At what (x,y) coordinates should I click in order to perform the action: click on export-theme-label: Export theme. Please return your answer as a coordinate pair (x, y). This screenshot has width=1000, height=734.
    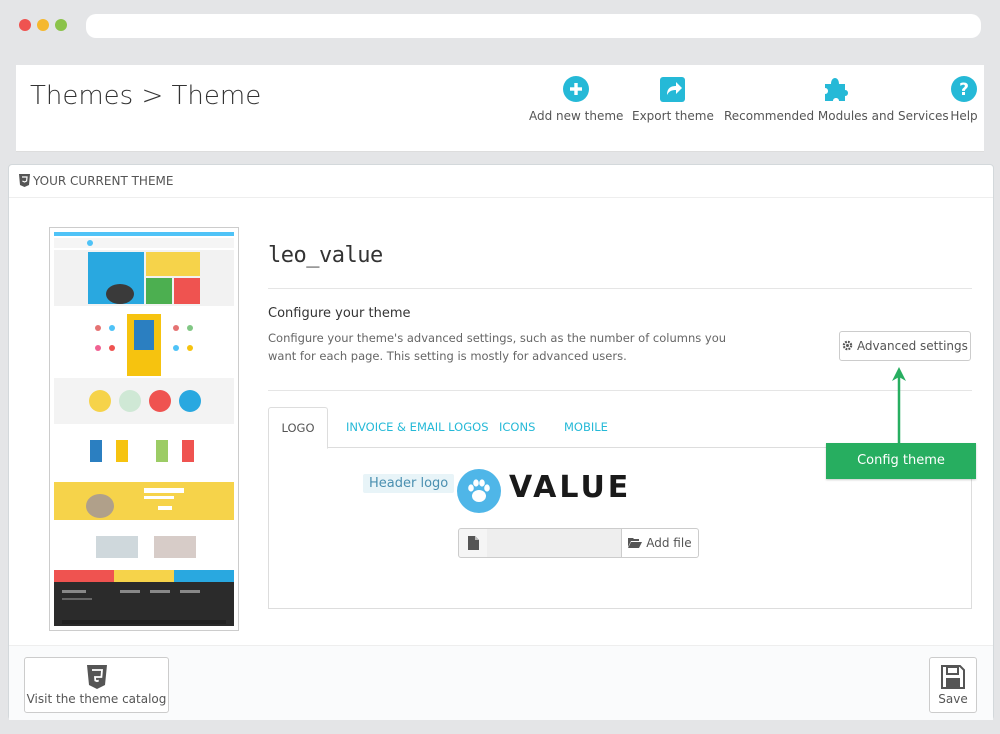
    Looking at the image, I should click on (673, 116).